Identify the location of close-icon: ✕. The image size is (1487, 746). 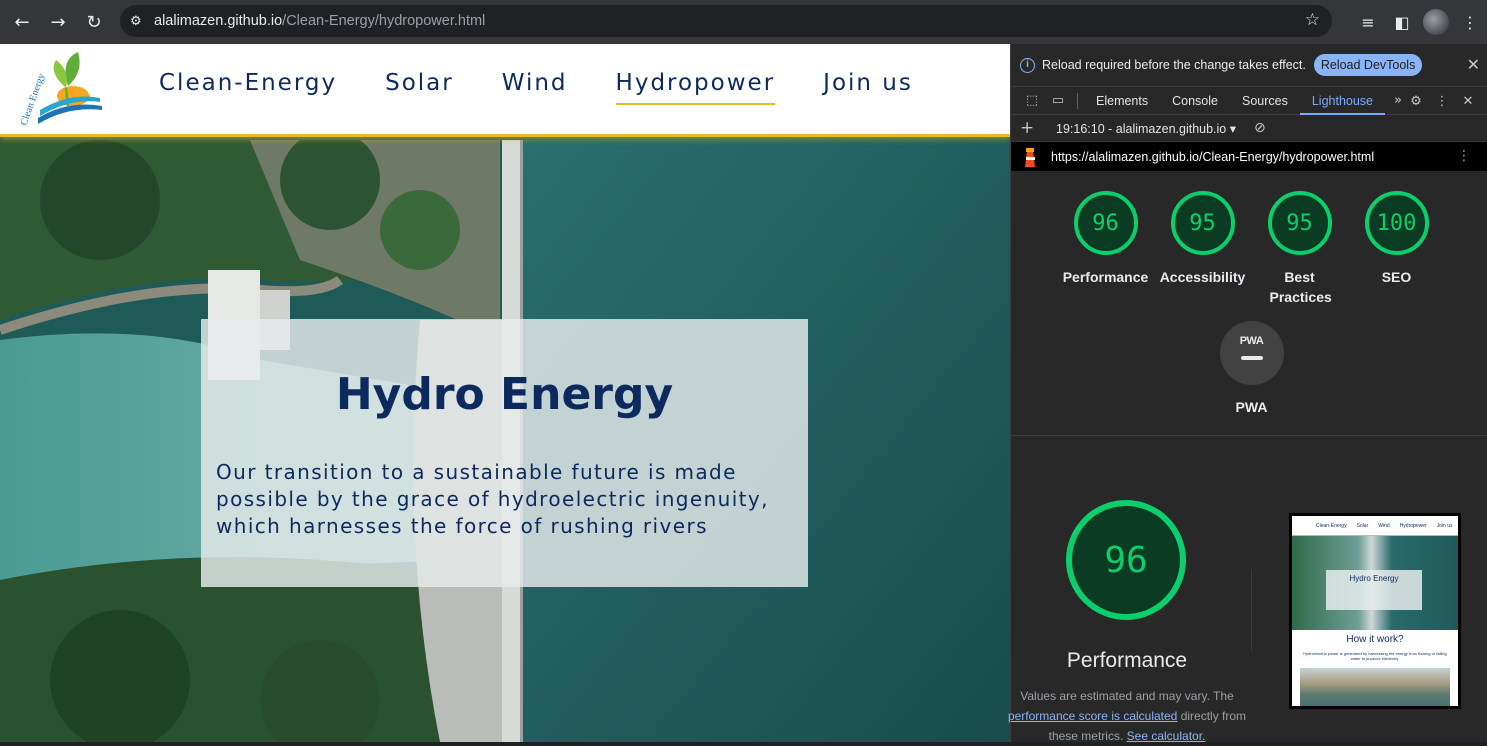
(1473, 64).